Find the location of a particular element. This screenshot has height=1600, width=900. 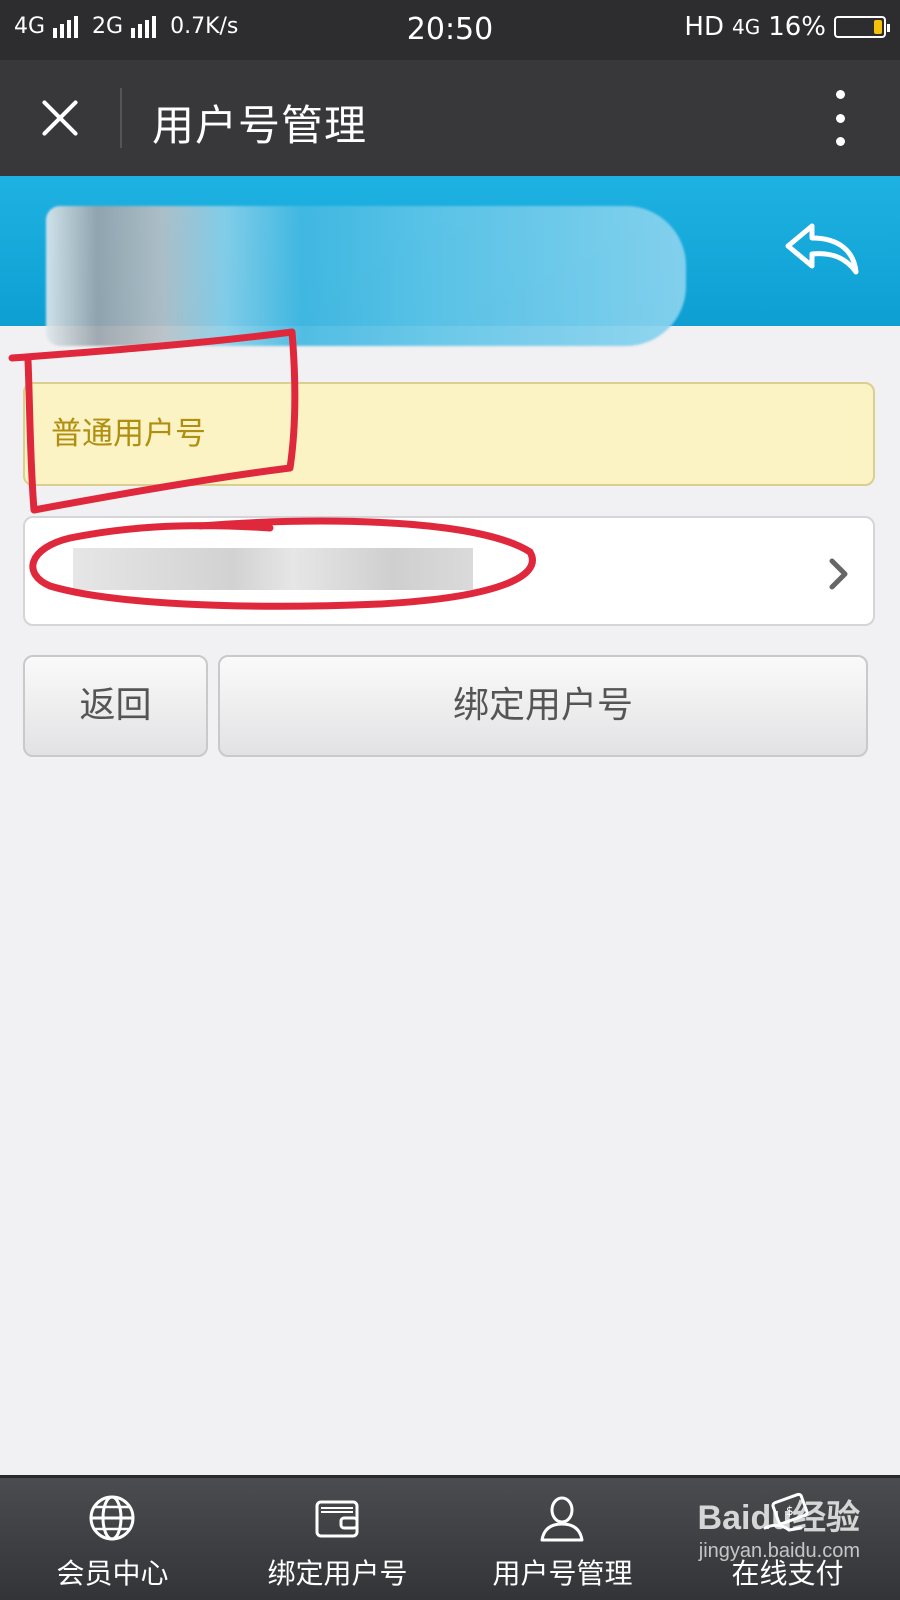

payment-icon: $ is located at coordinates (786, 1512).